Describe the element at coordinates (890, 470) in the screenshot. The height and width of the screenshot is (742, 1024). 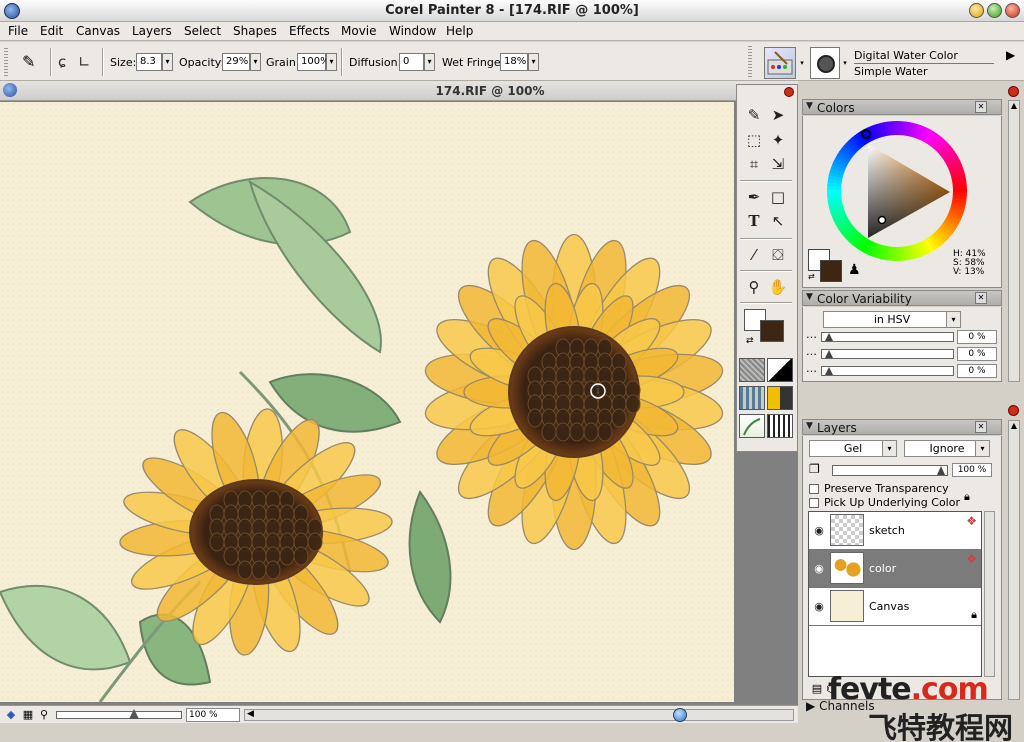
I see `layer-opacity-slider` at that location.